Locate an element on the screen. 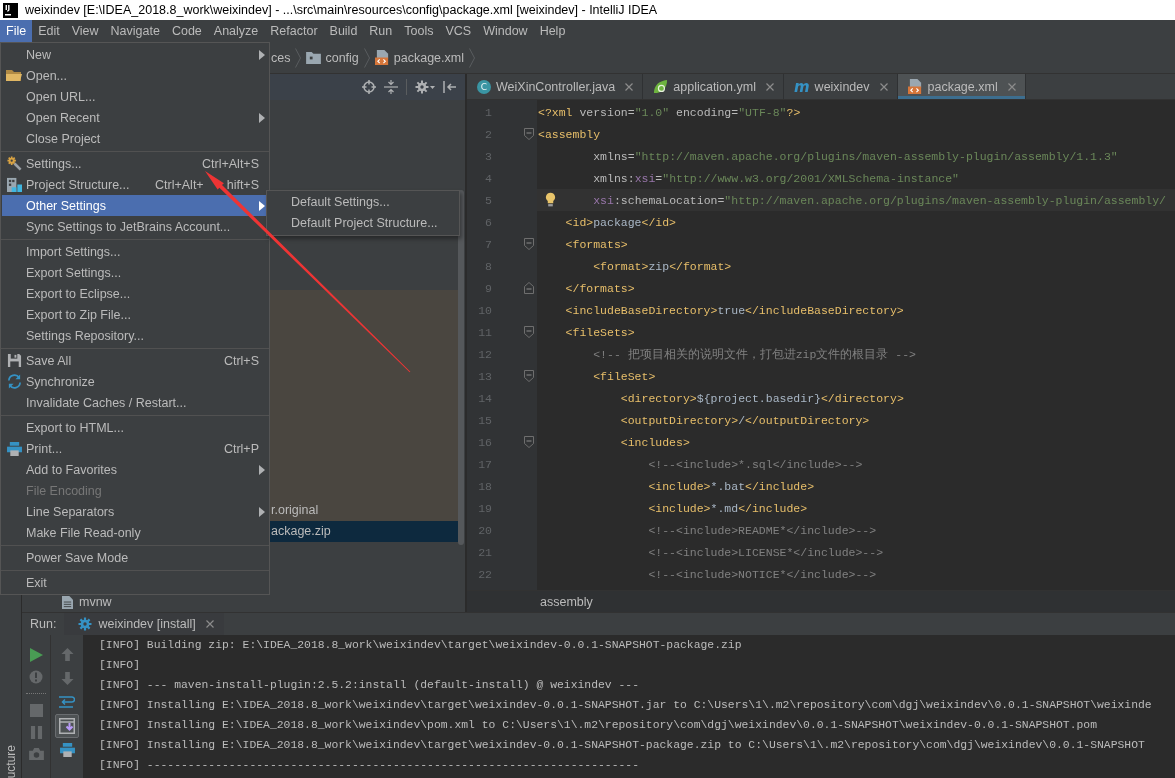 This screenshot has width=1175, height=778. breadcrumb-item: assembly is located at coordinates (566, 601).